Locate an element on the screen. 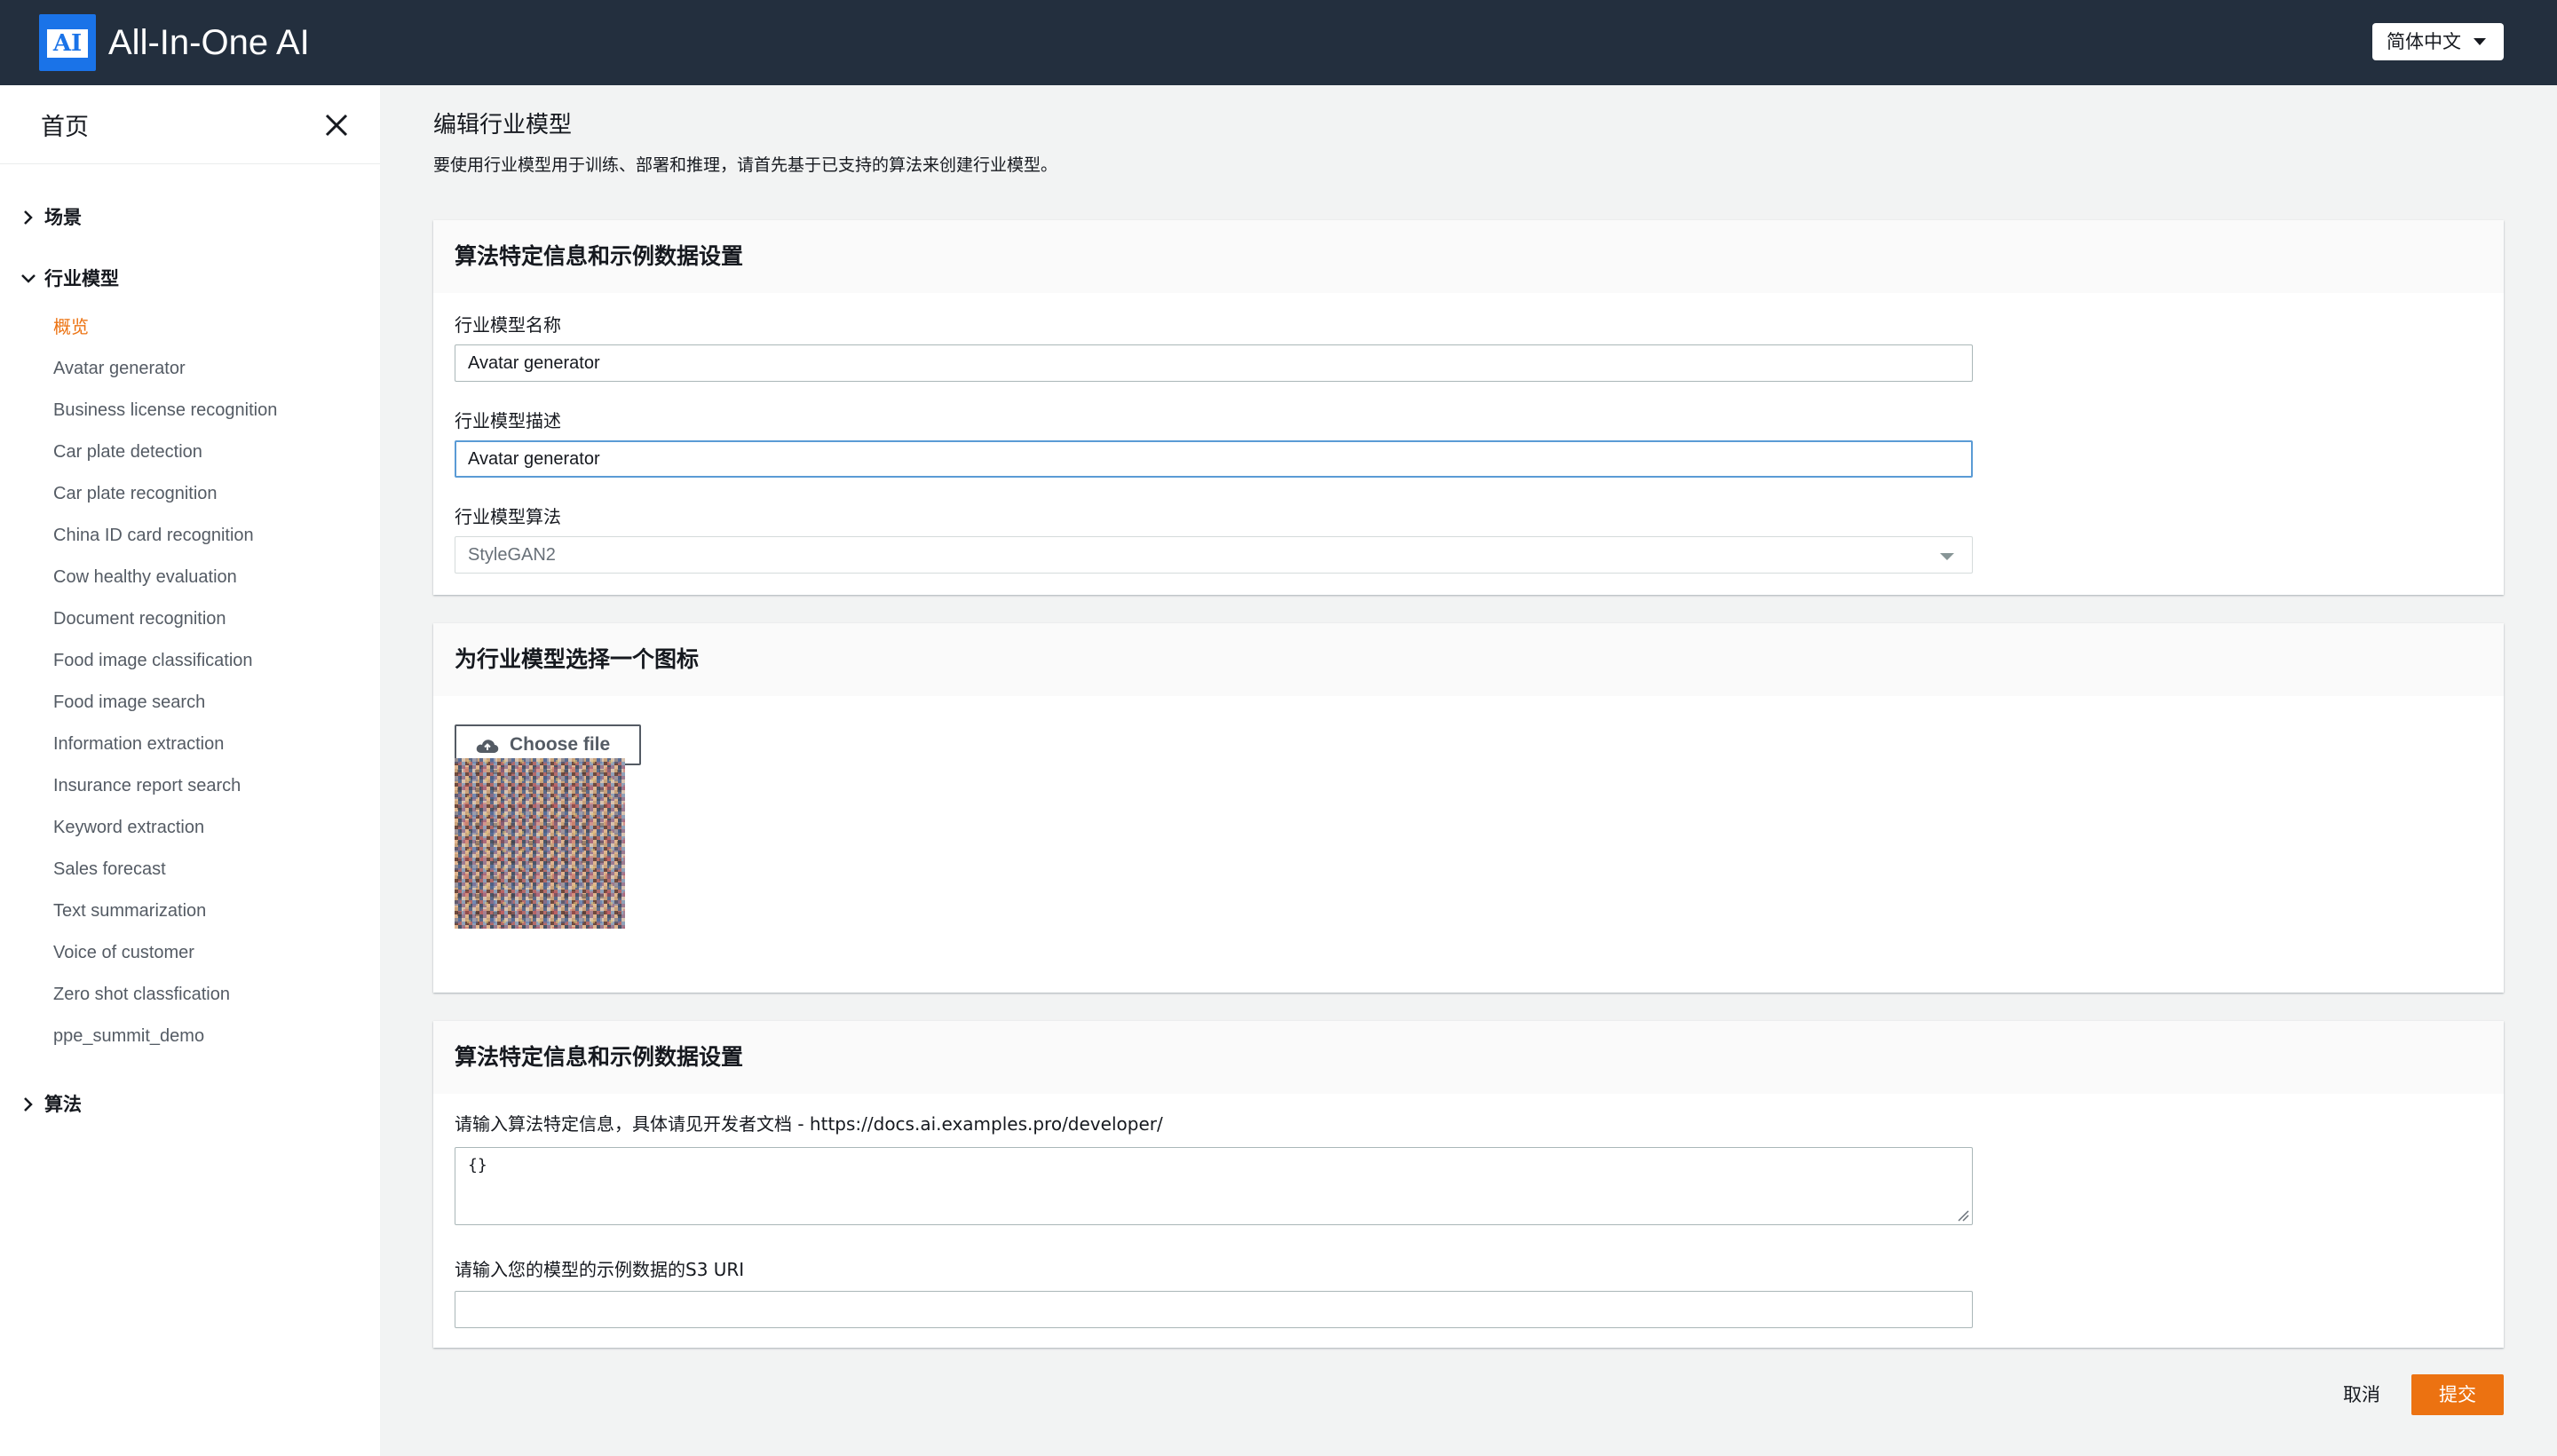  sidebar-item-food-image-classification: Food image classification is located at coordinates (153, 660).